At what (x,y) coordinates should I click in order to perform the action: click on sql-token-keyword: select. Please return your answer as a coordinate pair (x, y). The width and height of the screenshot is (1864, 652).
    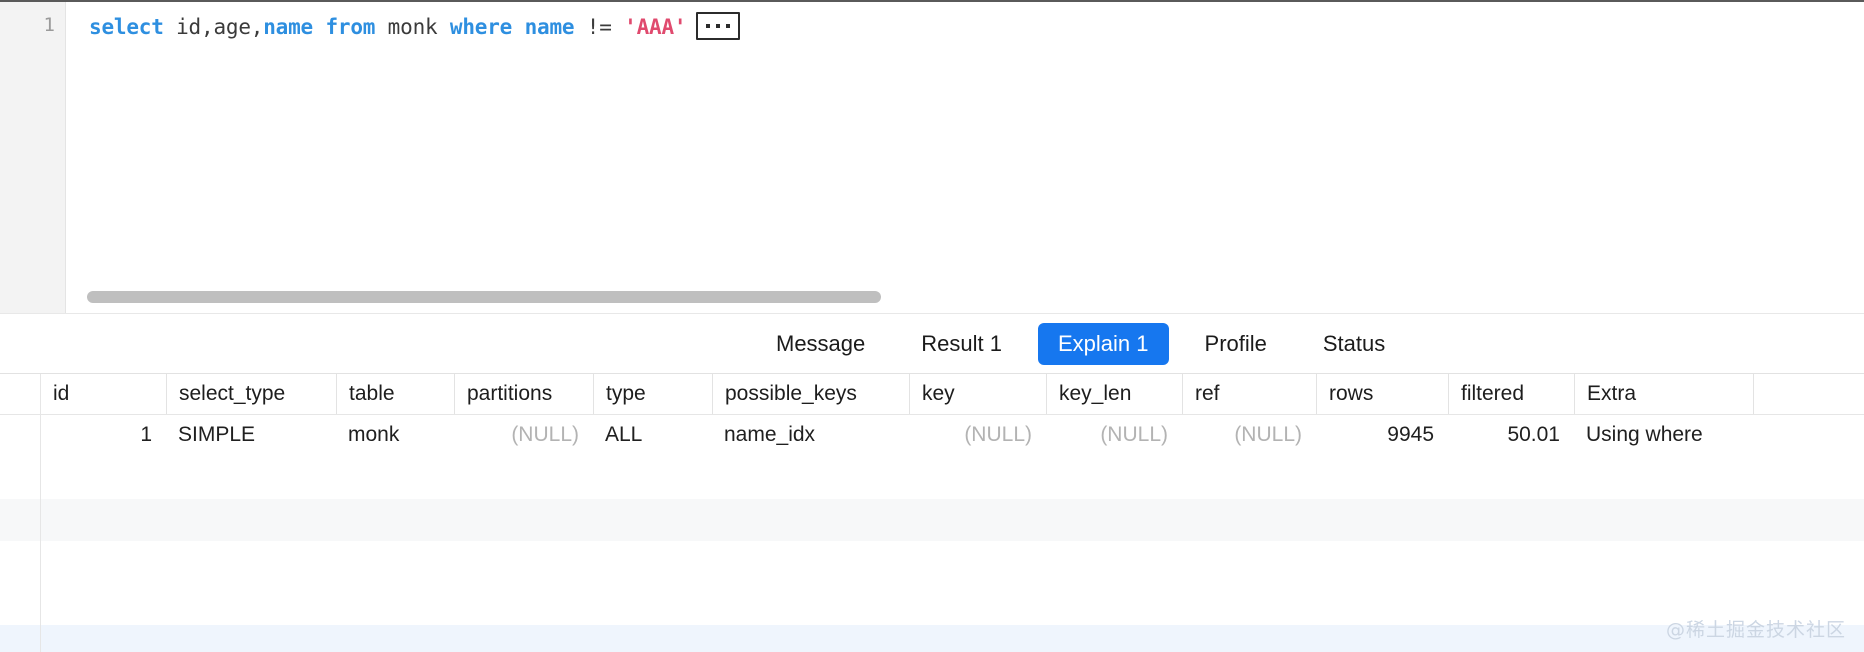
    Looking at the image, I should click on (126, 27).